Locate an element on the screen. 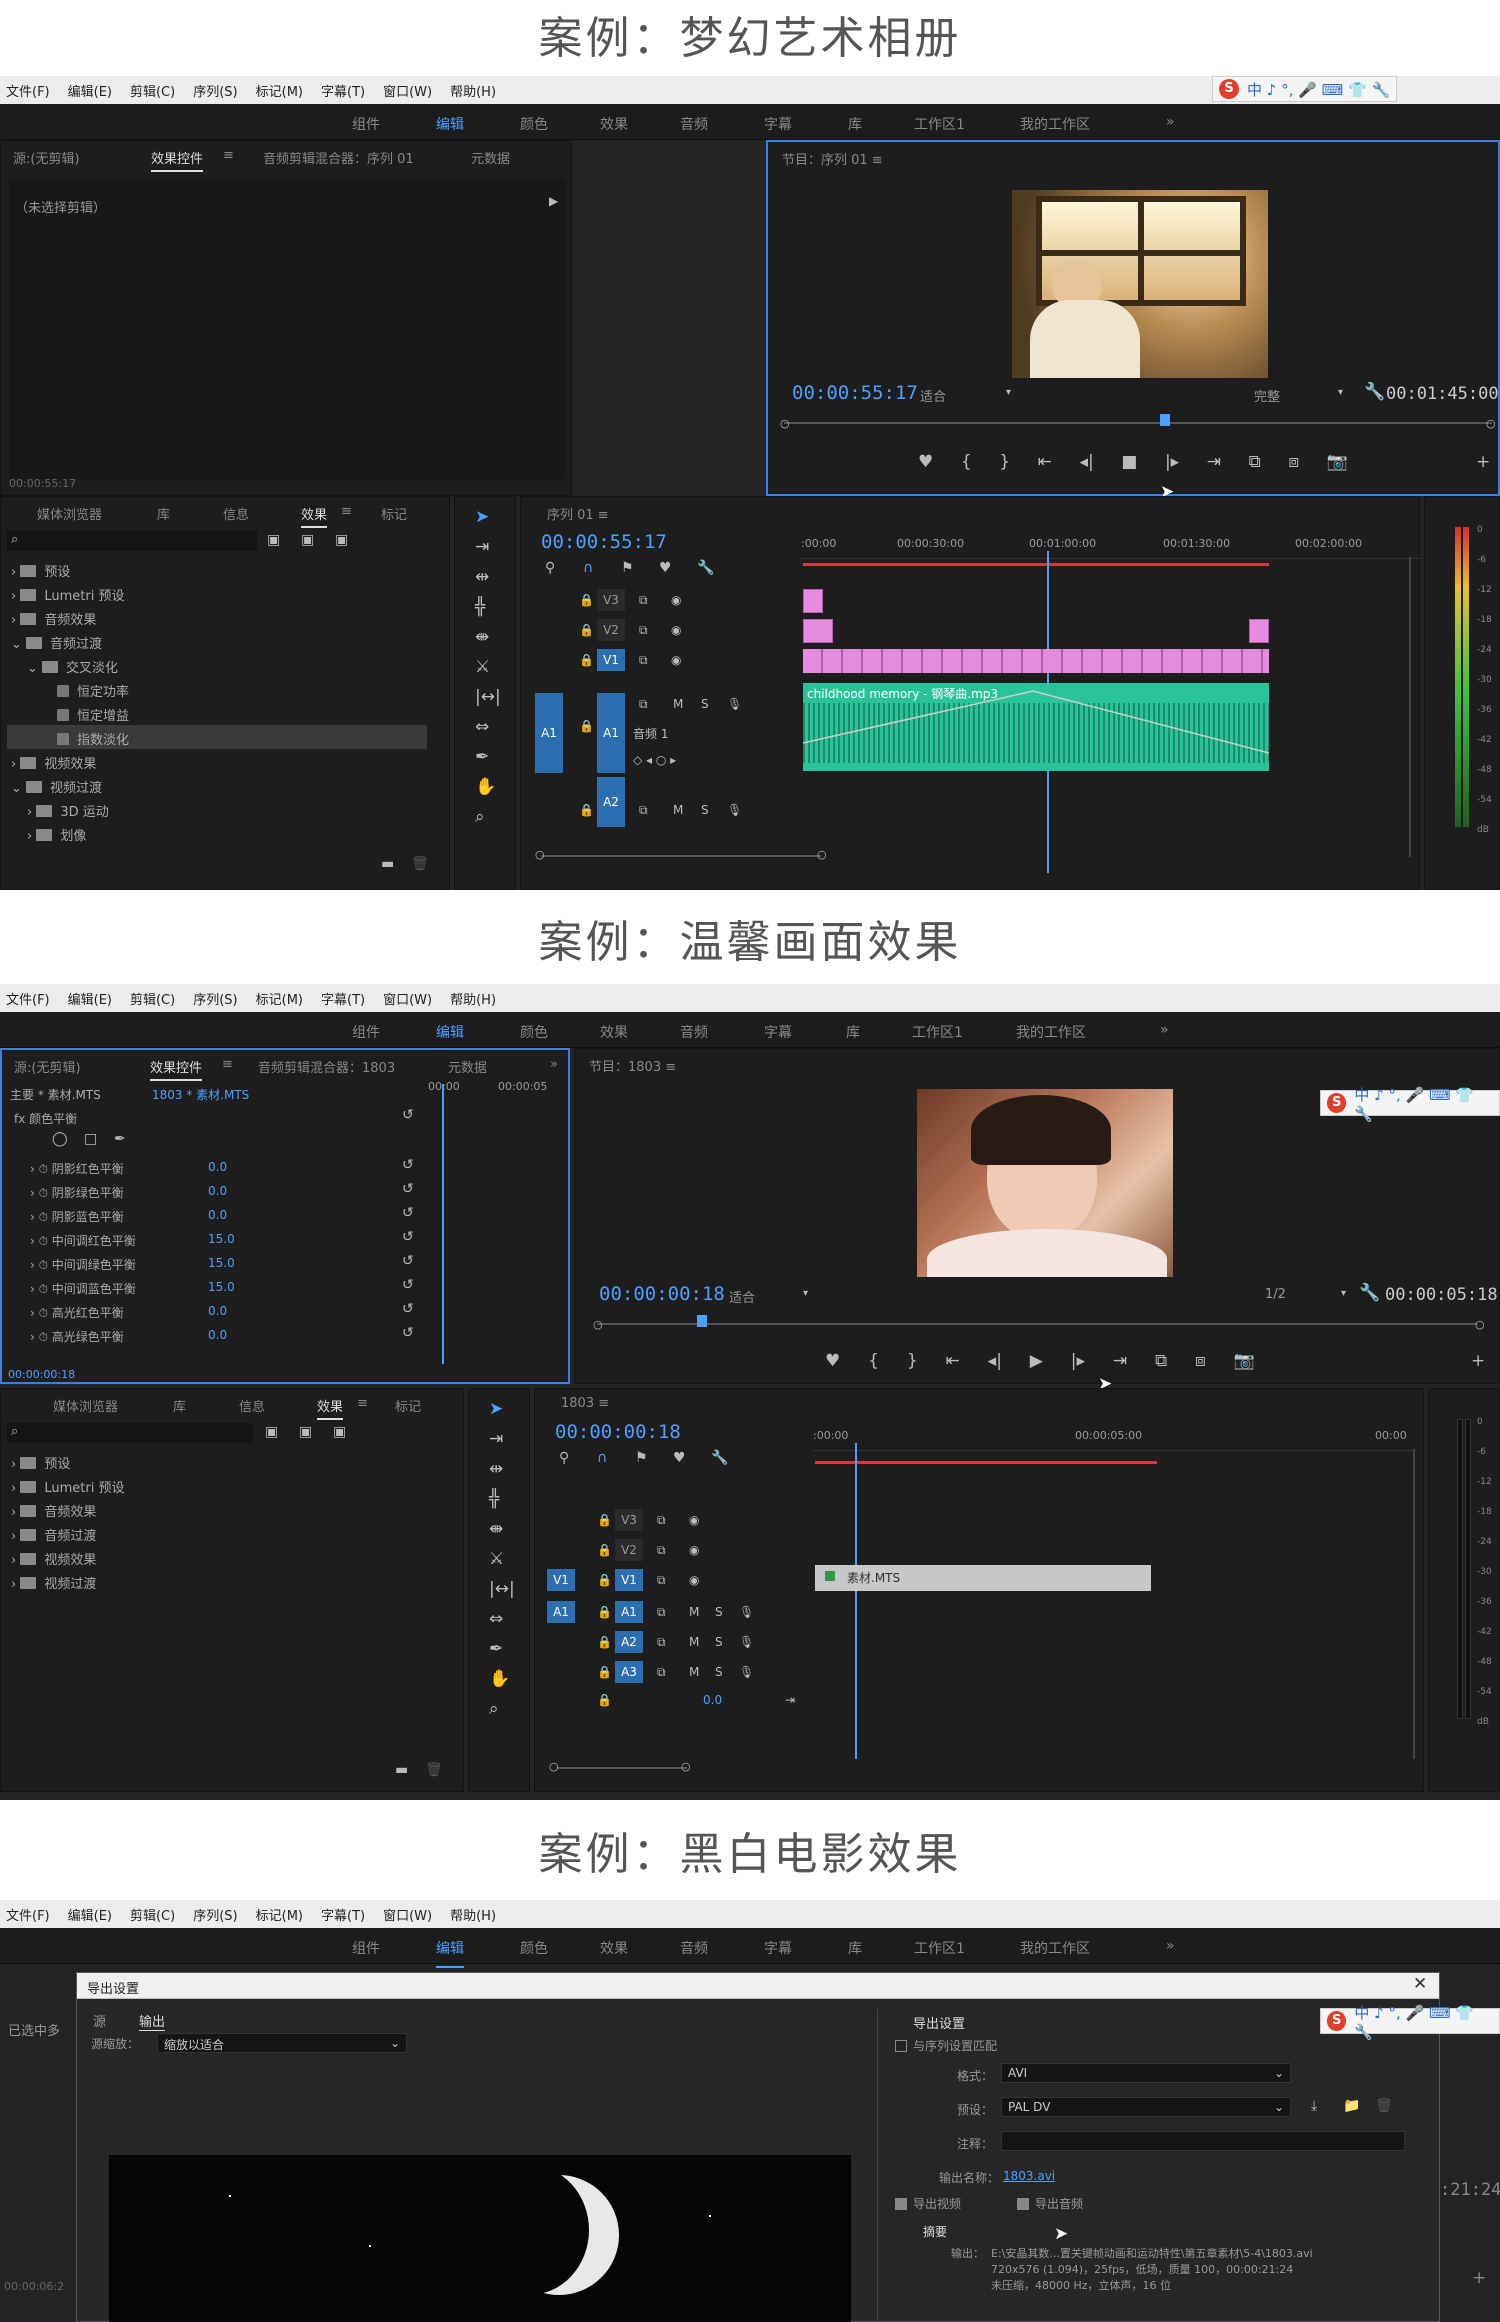  tree-item: › 音频过渡 is located at coordinates (53, 1534).